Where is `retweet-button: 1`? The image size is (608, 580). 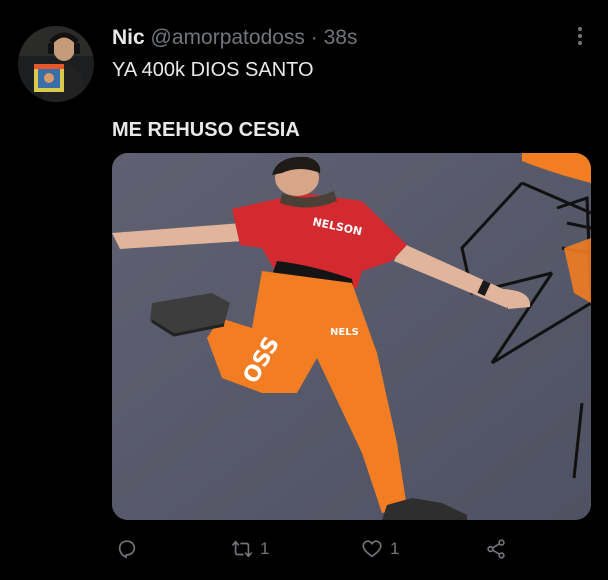
retweet-button: 1 is located at coordinates (249, 549).